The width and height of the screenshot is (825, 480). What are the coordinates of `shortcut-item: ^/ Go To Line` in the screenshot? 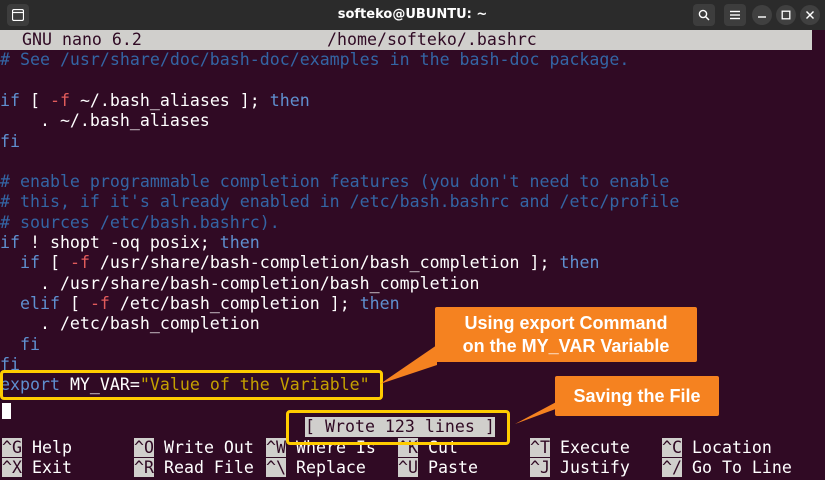 It's located at (727, 468).